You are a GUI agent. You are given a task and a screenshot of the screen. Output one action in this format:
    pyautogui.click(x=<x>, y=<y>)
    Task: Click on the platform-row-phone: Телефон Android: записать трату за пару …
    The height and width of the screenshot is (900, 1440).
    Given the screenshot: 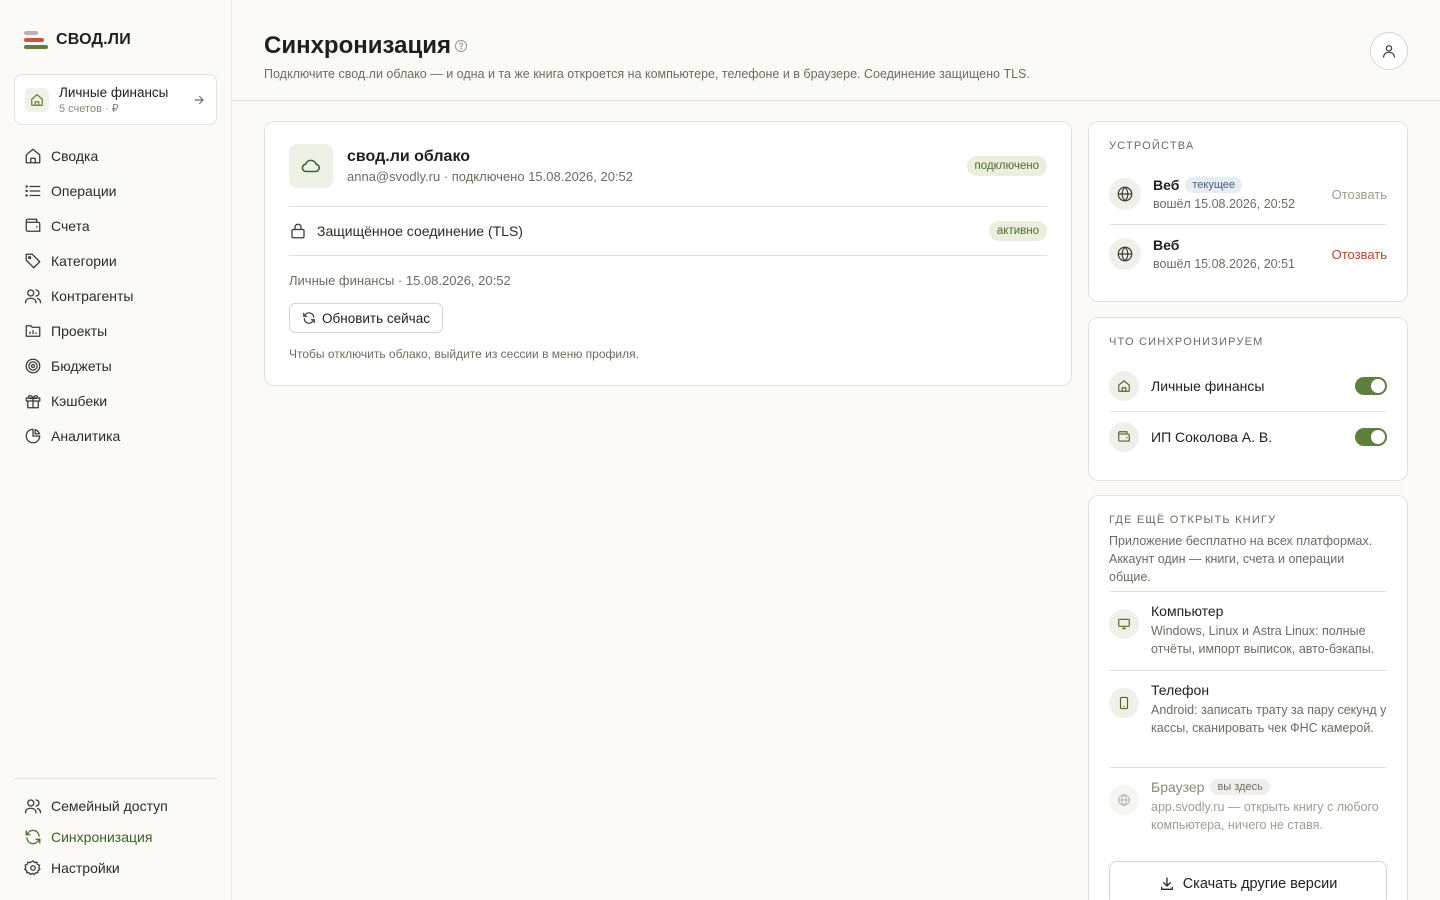 What is the action you would take?
    pyautogui.click(x=1250, y=709)
    